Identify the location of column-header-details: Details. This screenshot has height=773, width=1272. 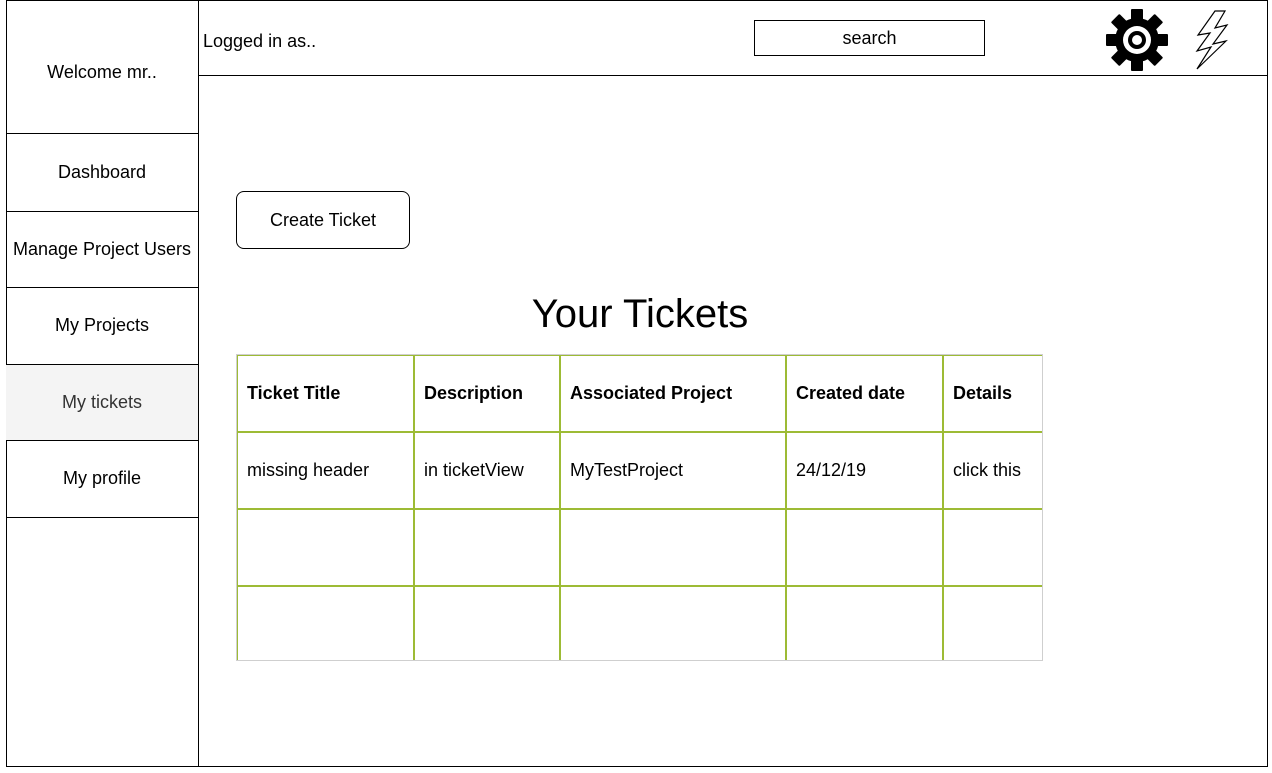
(992, 394).